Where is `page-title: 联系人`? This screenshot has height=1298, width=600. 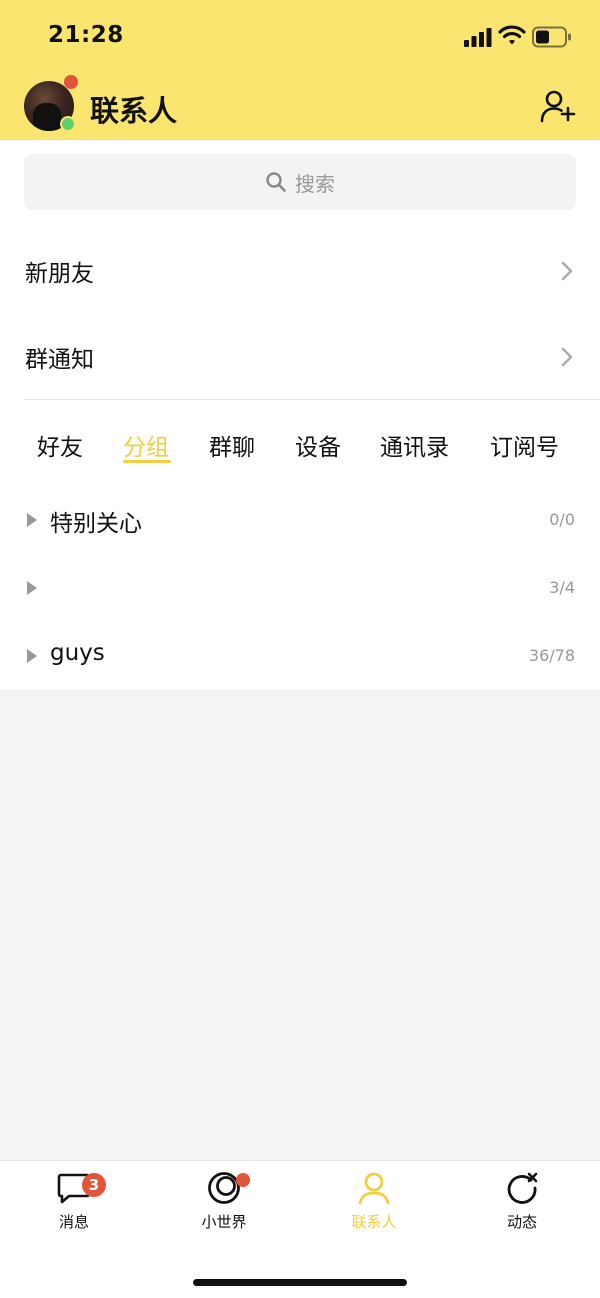 page-title: 联系人 is located at coordinates (134, 111).